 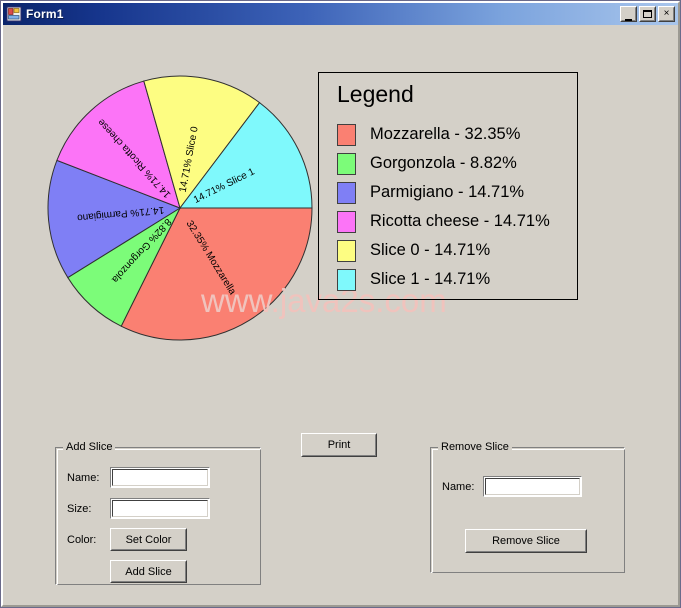 I want to click on maximize-button, so click(x=647, y=14).